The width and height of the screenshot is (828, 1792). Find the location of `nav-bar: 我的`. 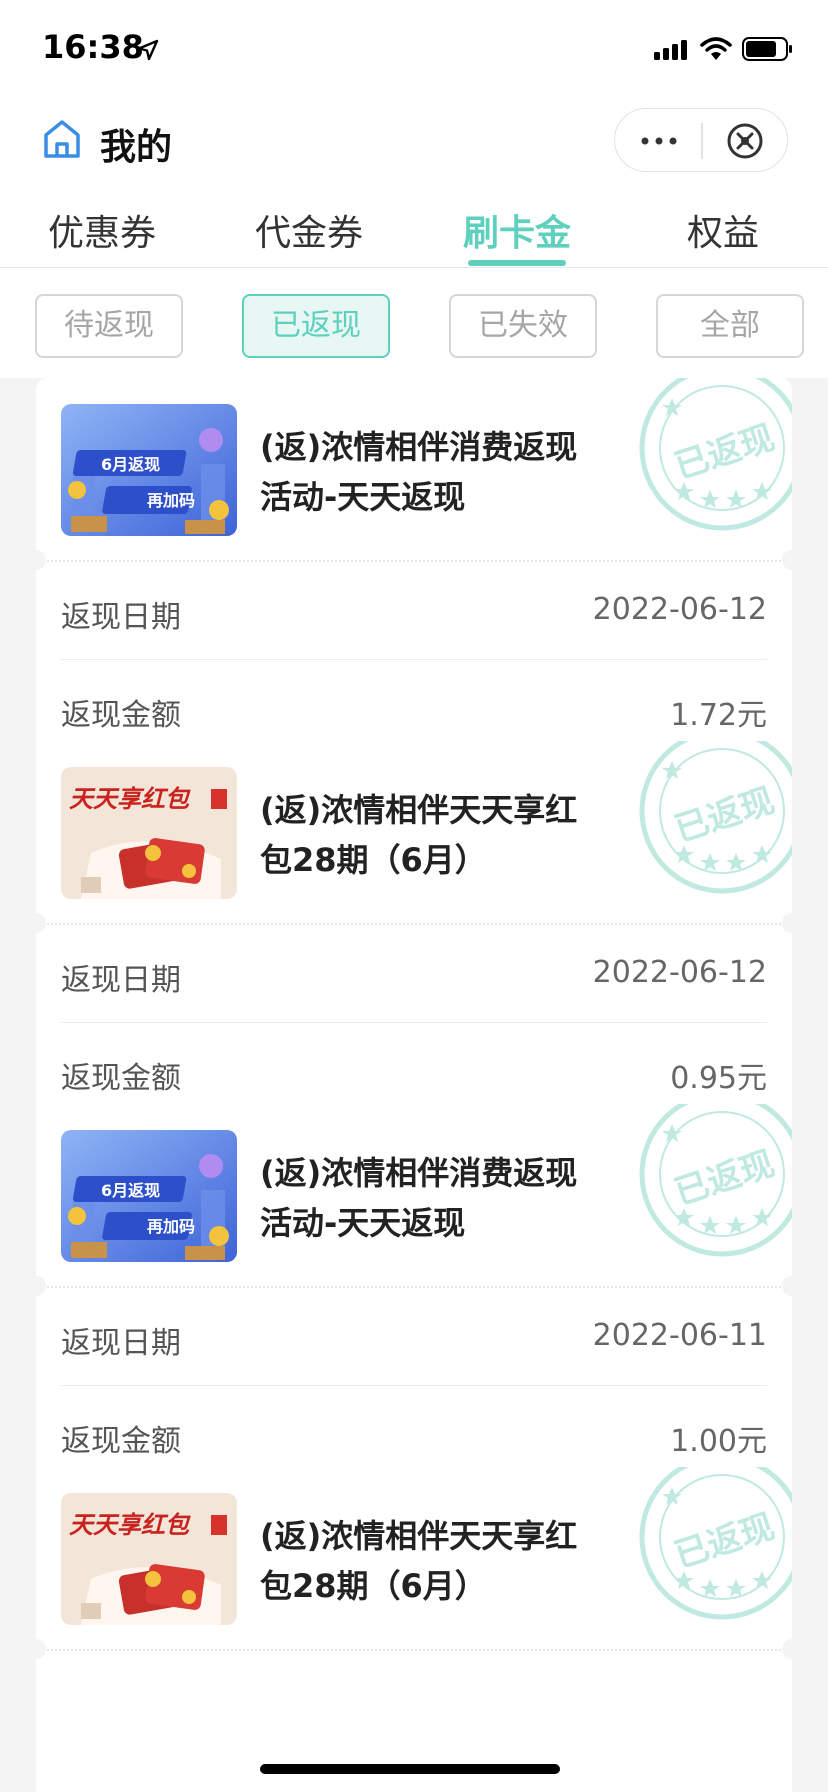

nav-bar: 我的 is located at coordinates (414, 144).